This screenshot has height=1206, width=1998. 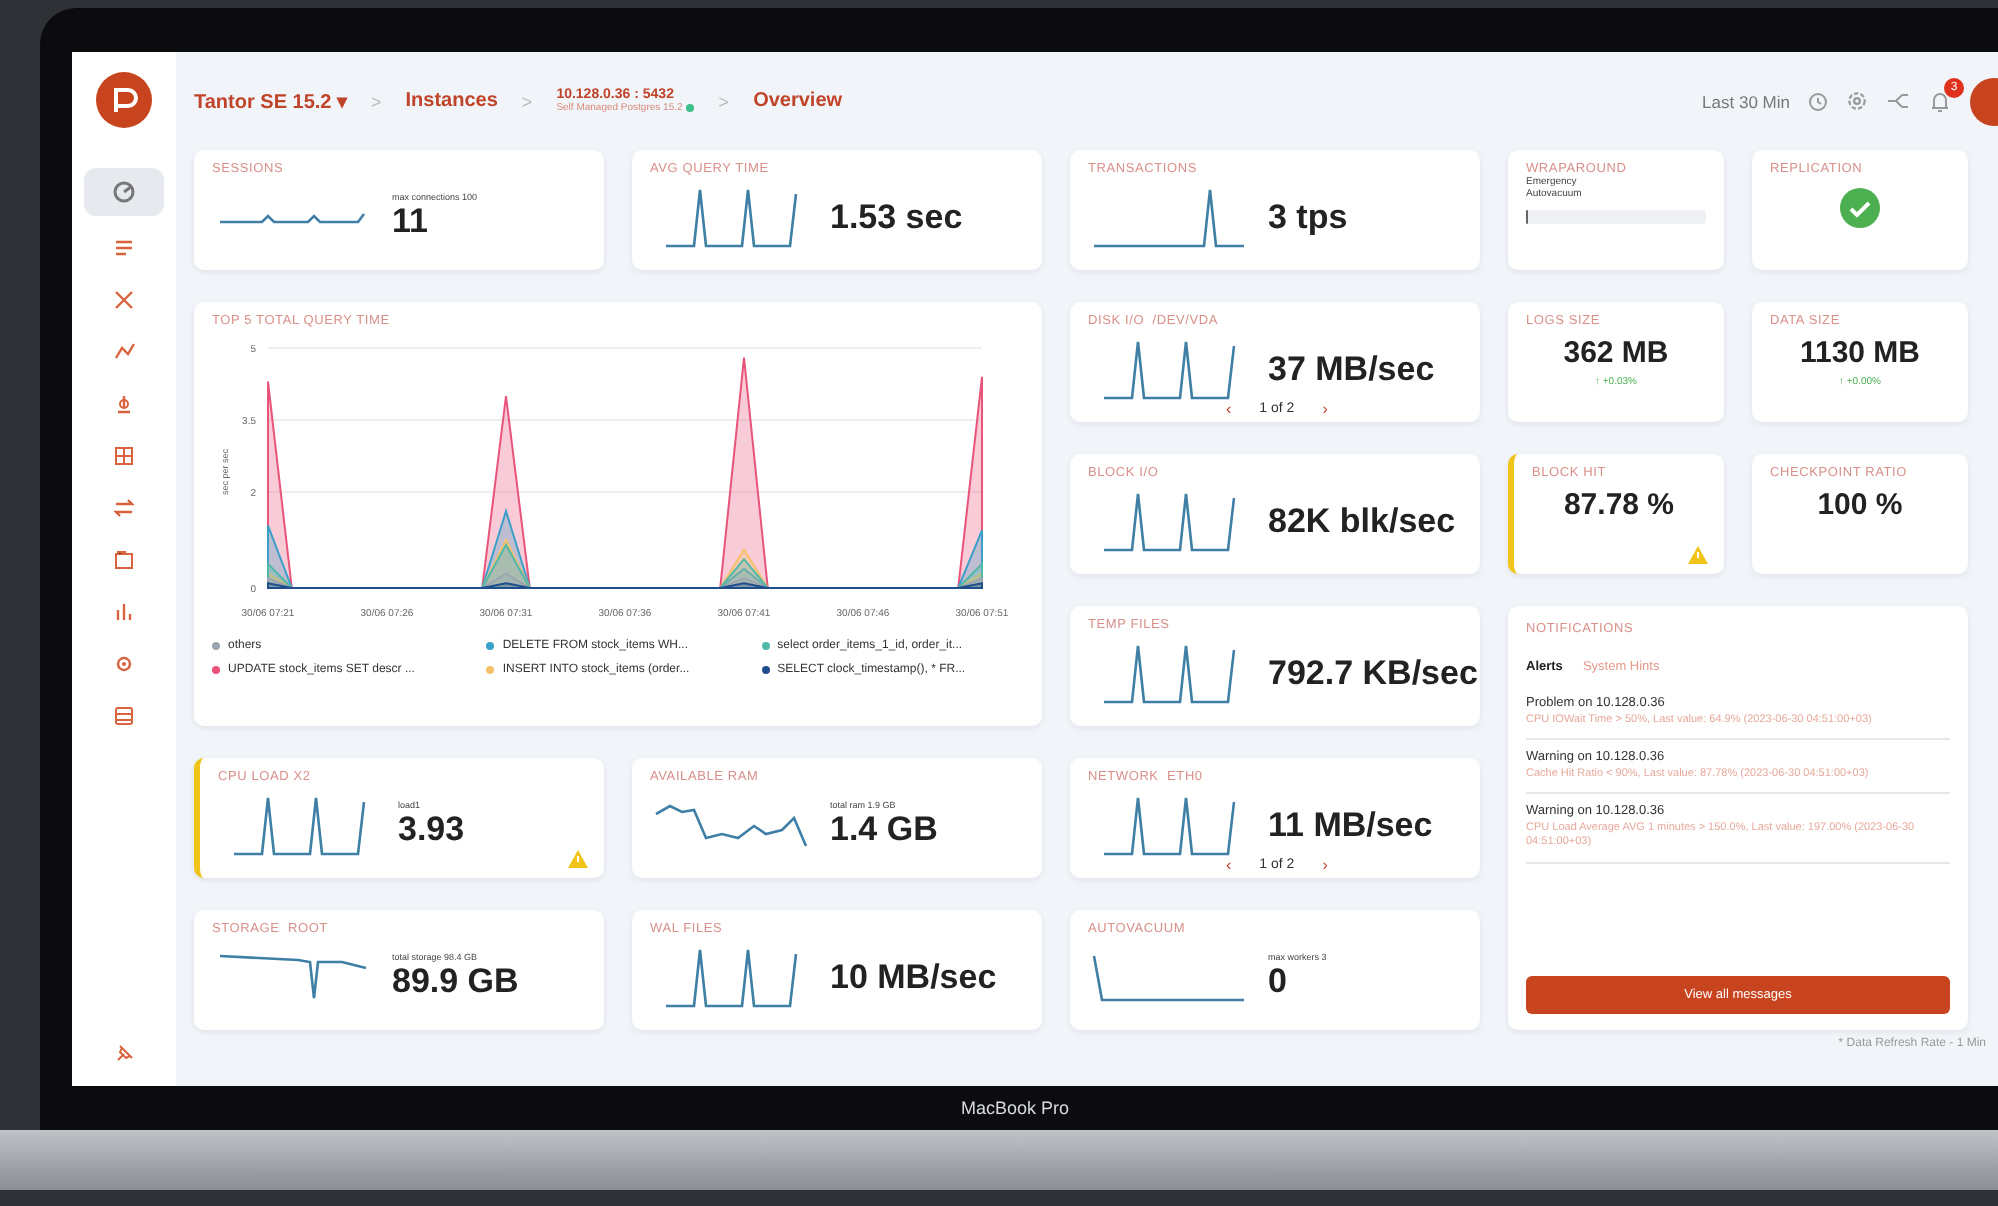 What do you see at coordinates (124, 352) in the screenshot?
I see `line-graph-icon` at bounding box center [124, 352].